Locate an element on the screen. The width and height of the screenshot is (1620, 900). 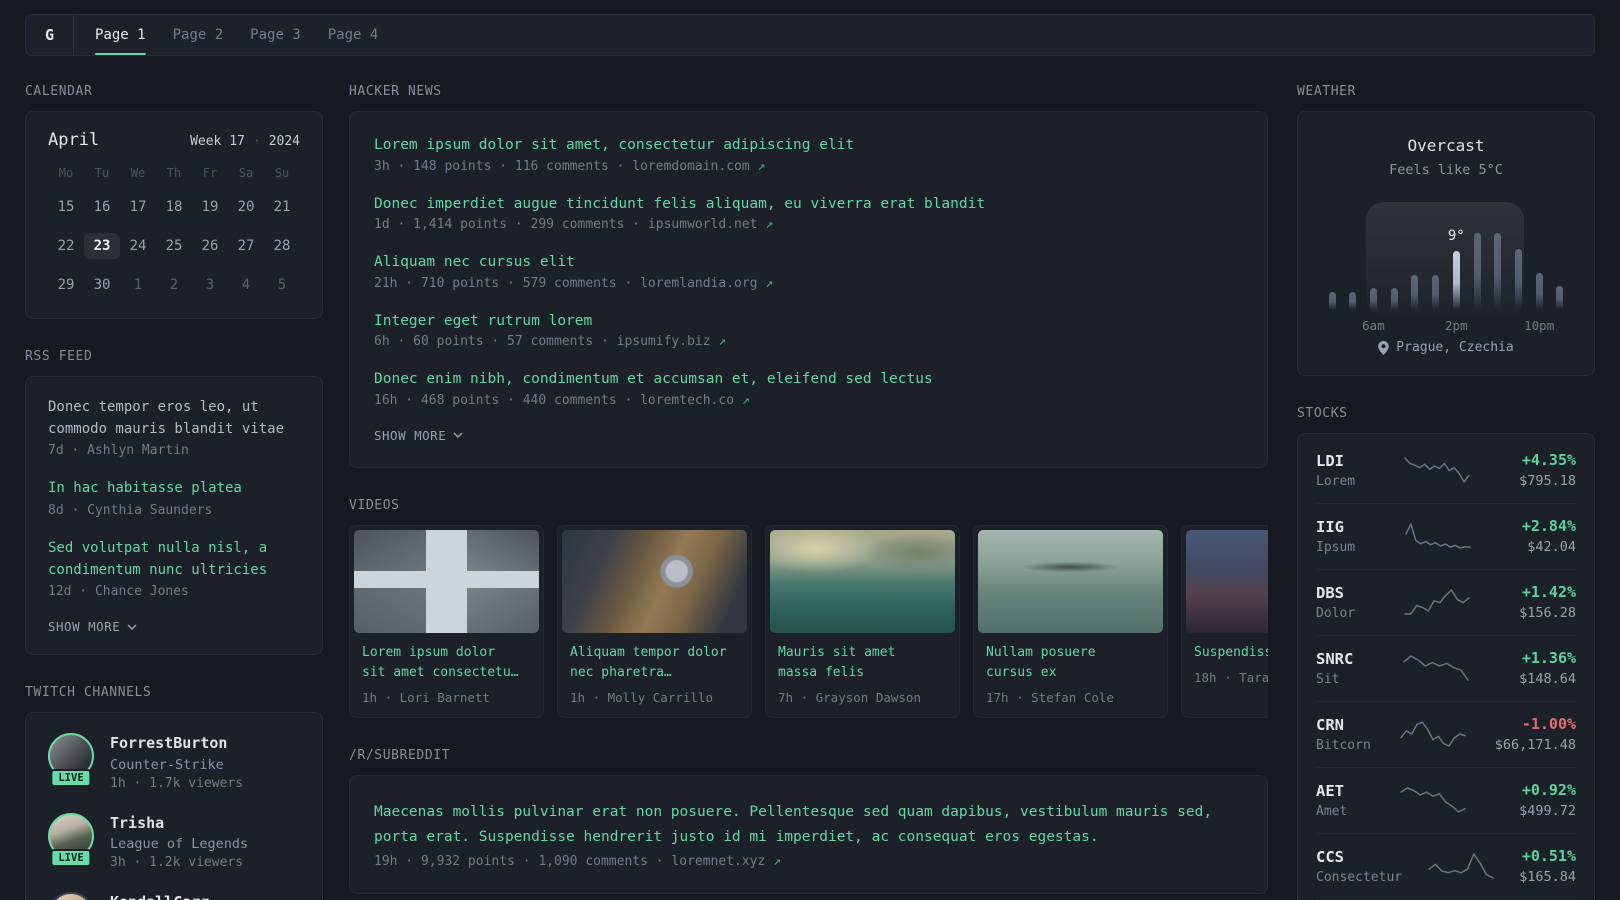
stock-ticker: CRN is located at coordinates (1330, 724).